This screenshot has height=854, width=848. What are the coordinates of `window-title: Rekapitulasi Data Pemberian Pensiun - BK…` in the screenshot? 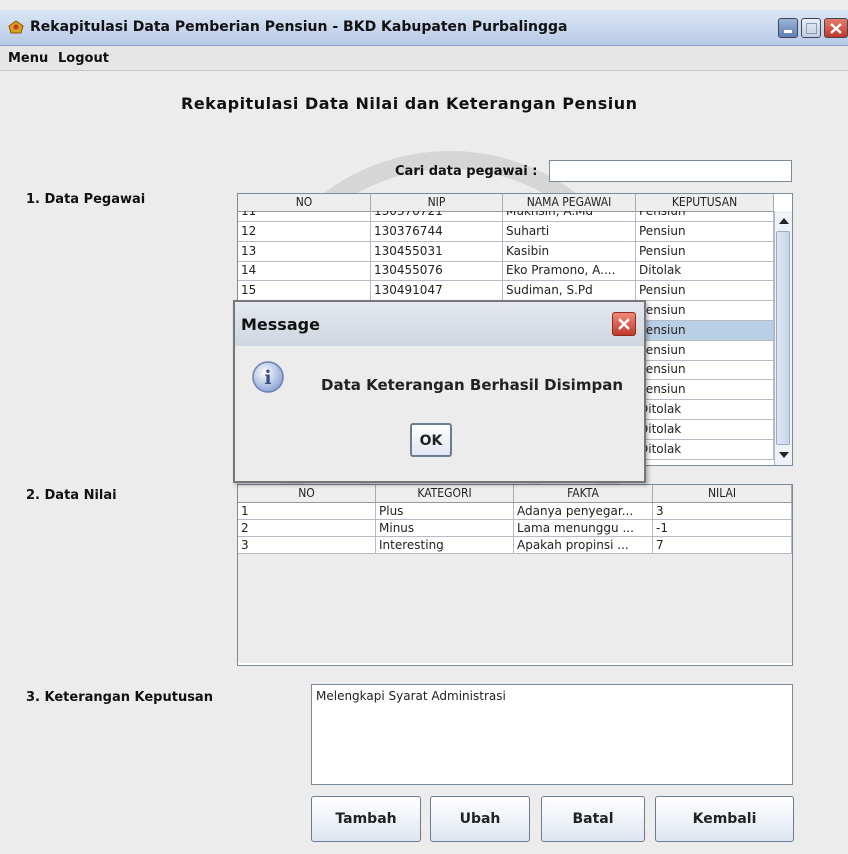 It's located at (299, 27).